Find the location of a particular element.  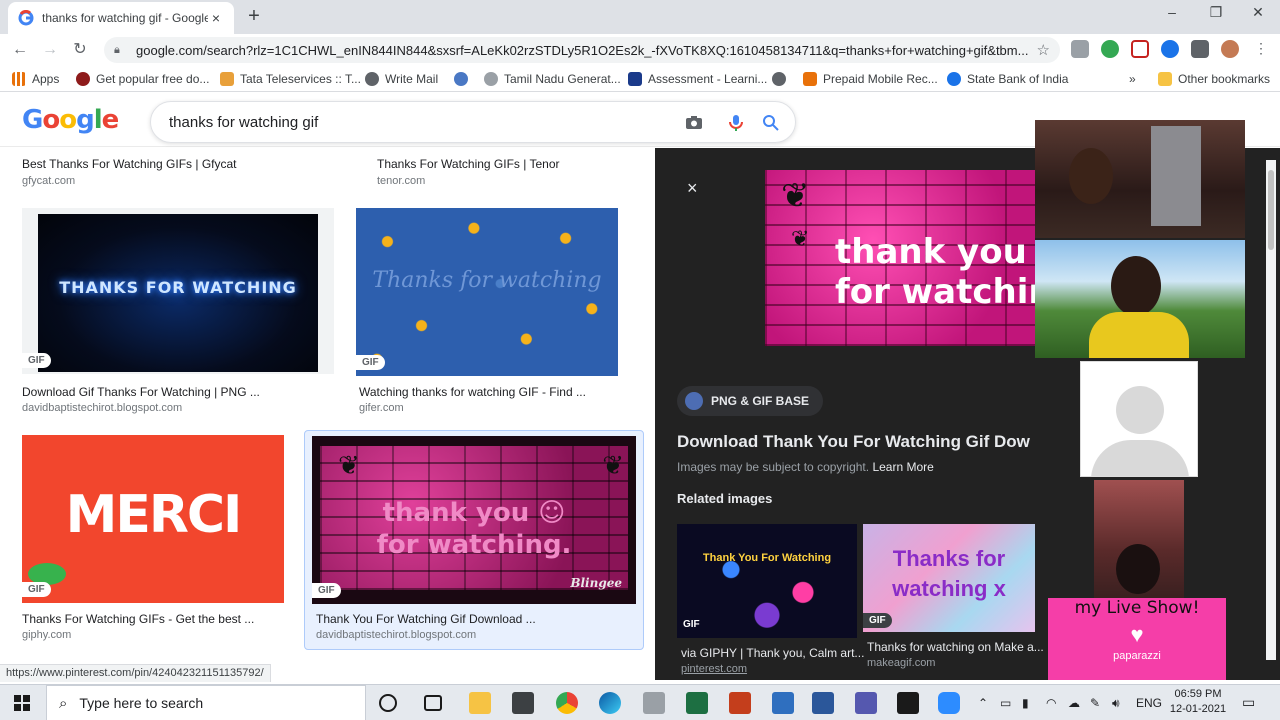

learn-more-link: Learn More is located at coordinates (902, 467).